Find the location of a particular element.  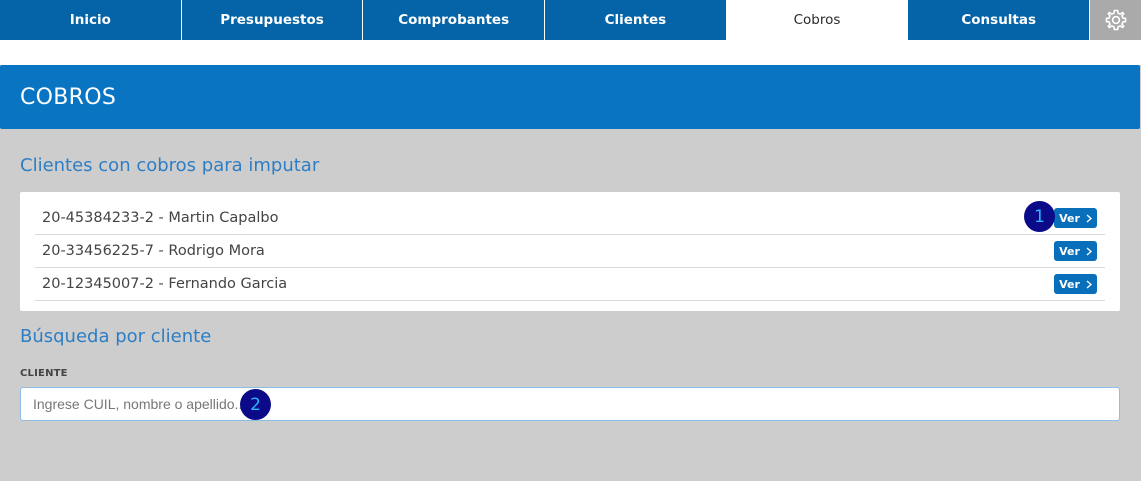

nav-spacer is located at coordinates (570, 52).